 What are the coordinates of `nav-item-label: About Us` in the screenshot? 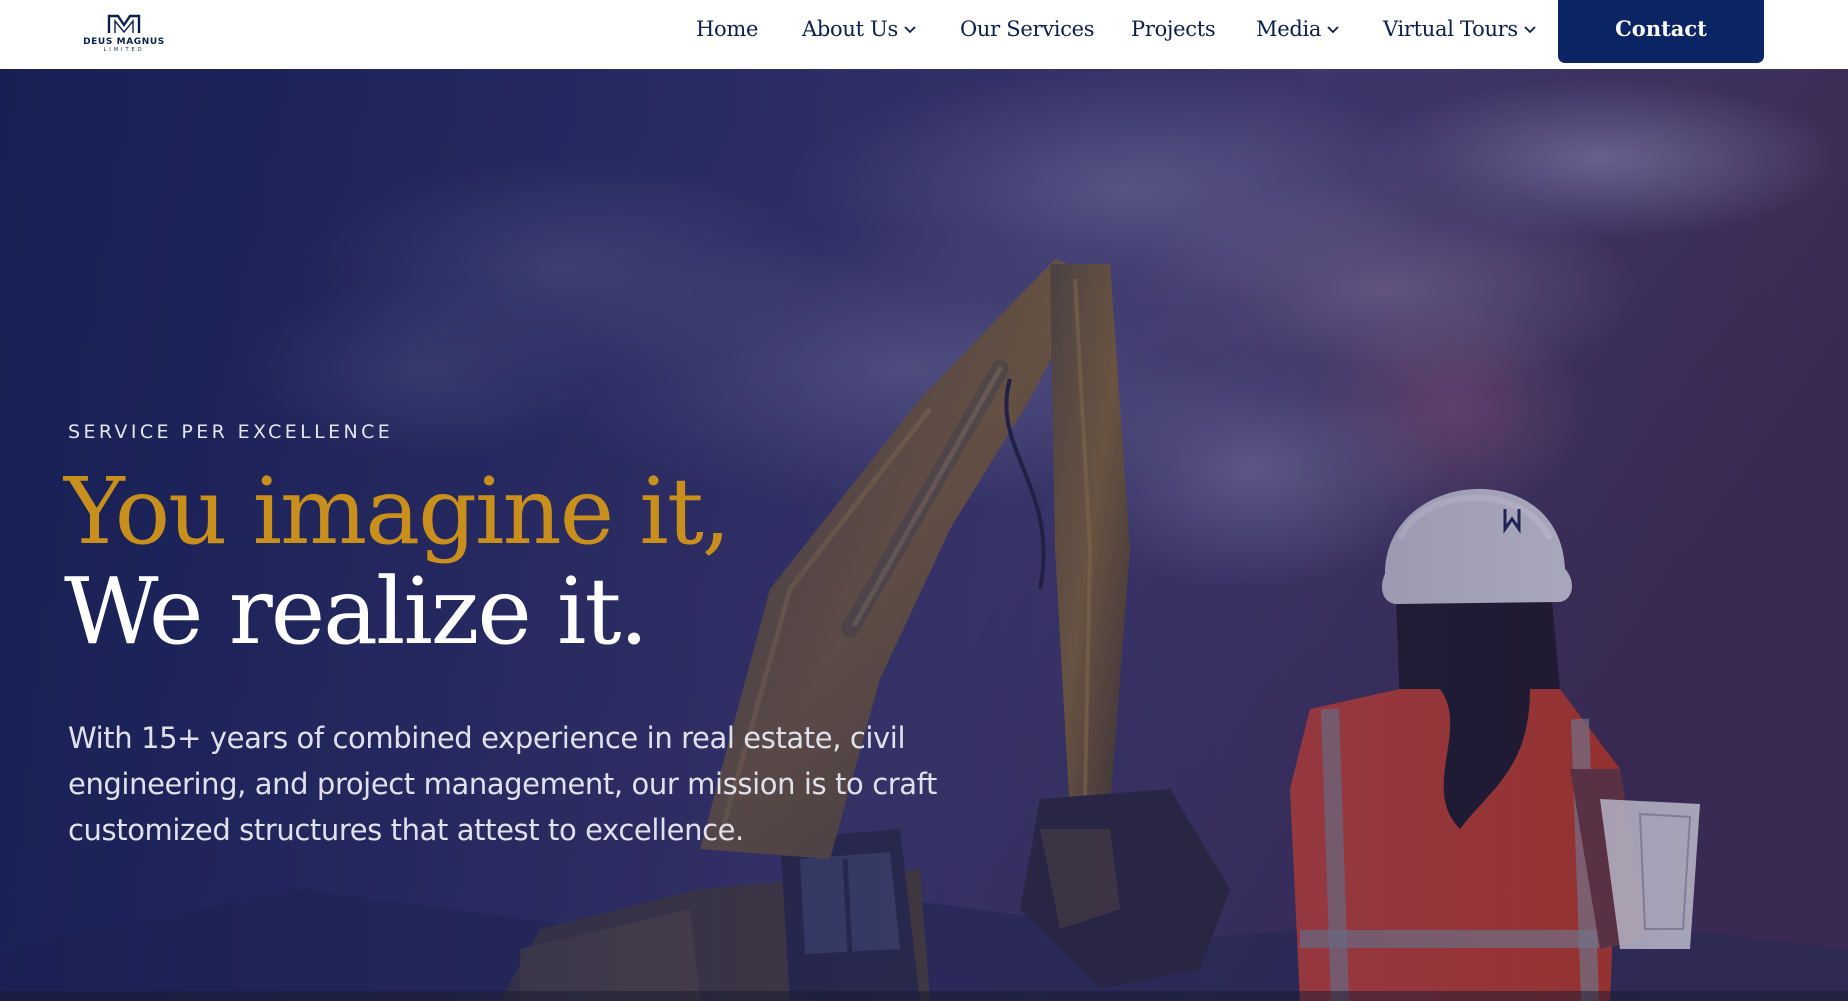 It's located at (850, 29).